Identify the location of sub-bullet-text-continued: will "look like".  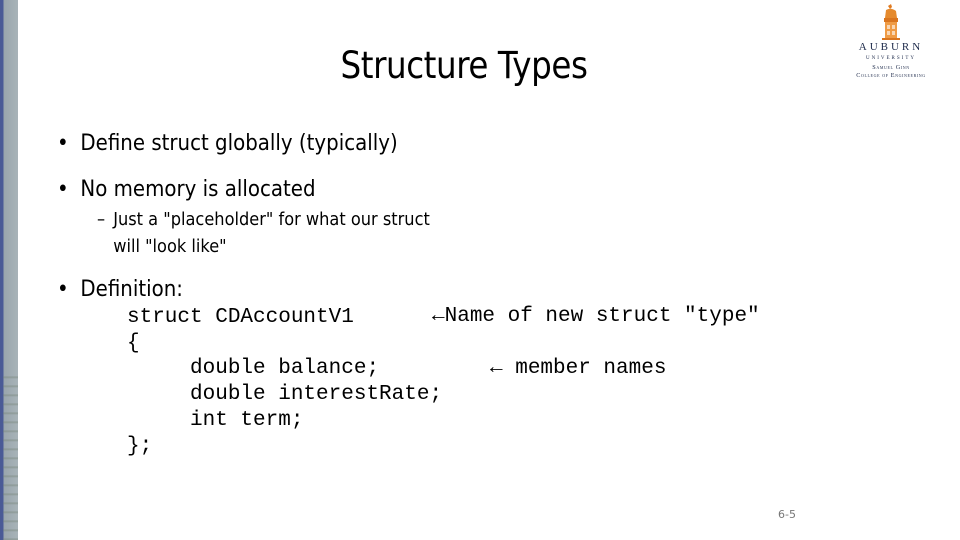
(170, 246).